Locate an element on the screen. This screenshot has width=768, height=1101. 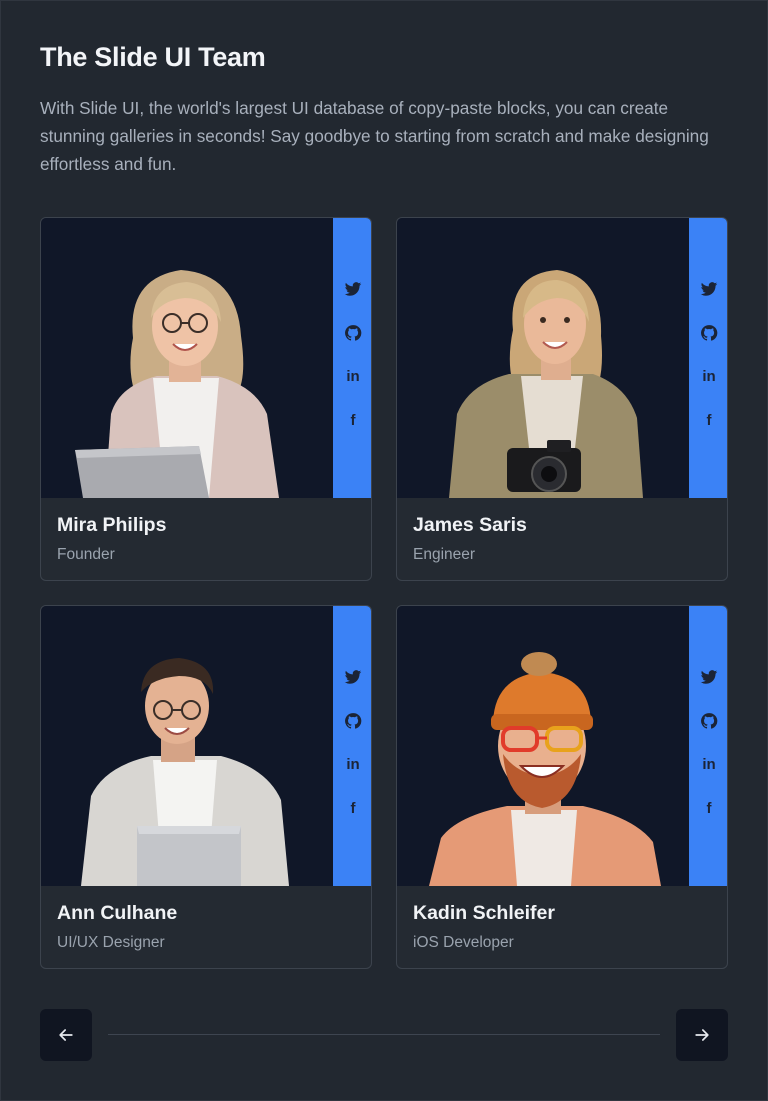
prev-button is located at coordinates (66, 1035).